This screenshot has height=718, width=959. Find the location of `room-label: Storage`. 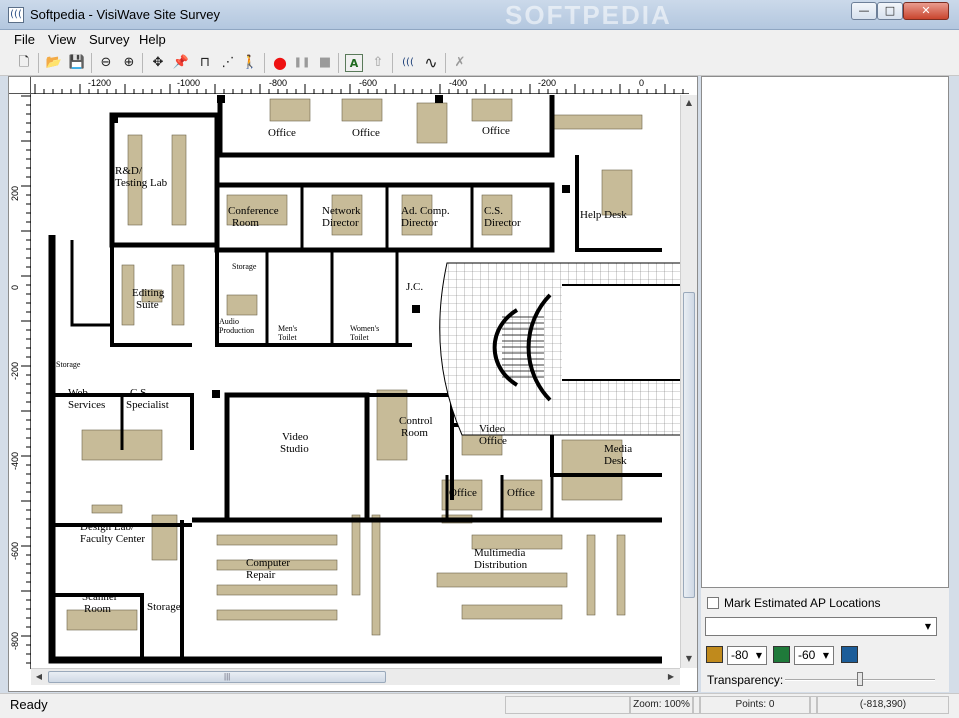

room-label: Storage is located at coordinates (244, 266).